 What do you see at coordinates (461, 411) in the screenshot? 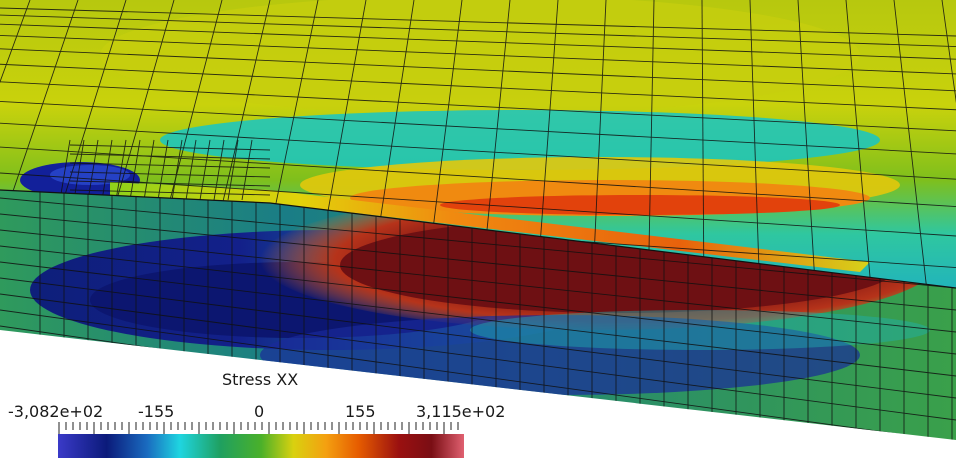
I see `tick-label-max: 3,115e+02` at bounding box center [461, 411].